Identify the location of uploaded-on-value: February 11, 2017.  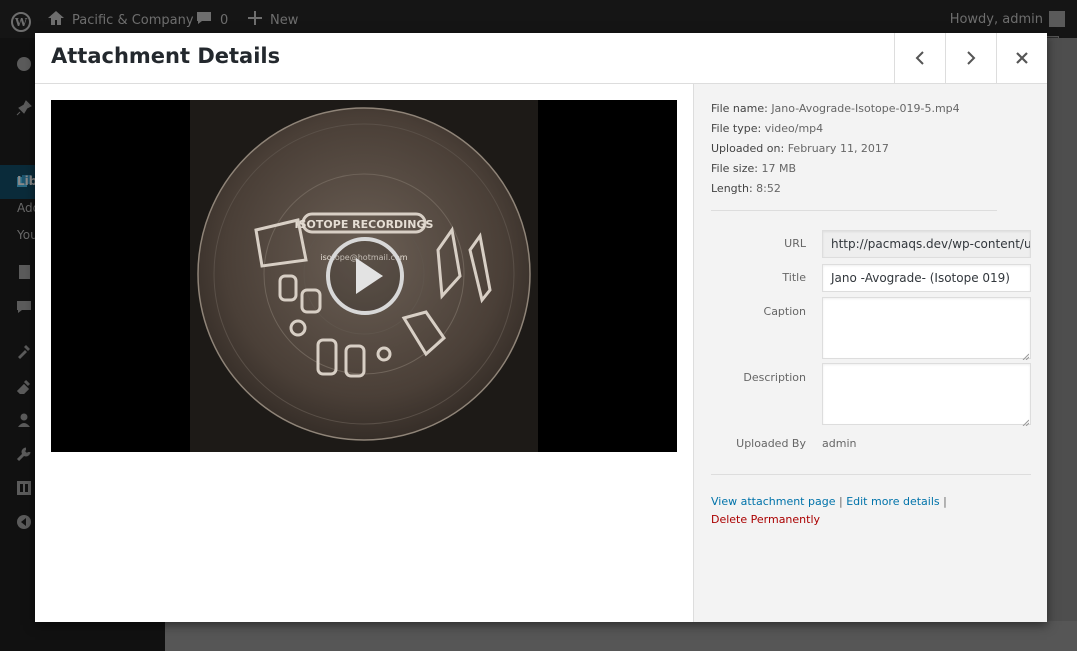
(838, 148).